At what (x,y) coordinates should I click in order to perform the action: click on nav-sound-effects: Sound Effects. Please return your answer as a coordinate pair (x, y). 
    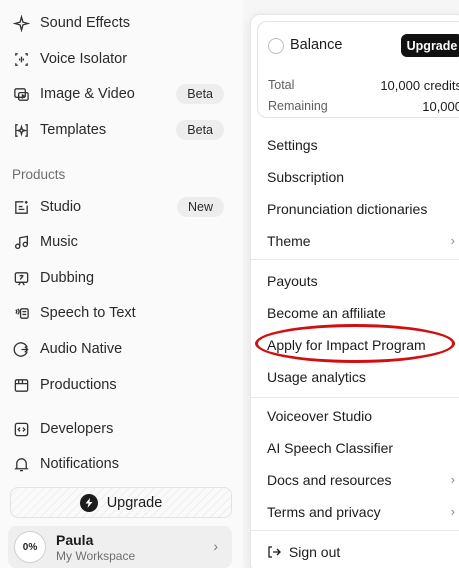
    Looking at the image, I should click on (118, 23).